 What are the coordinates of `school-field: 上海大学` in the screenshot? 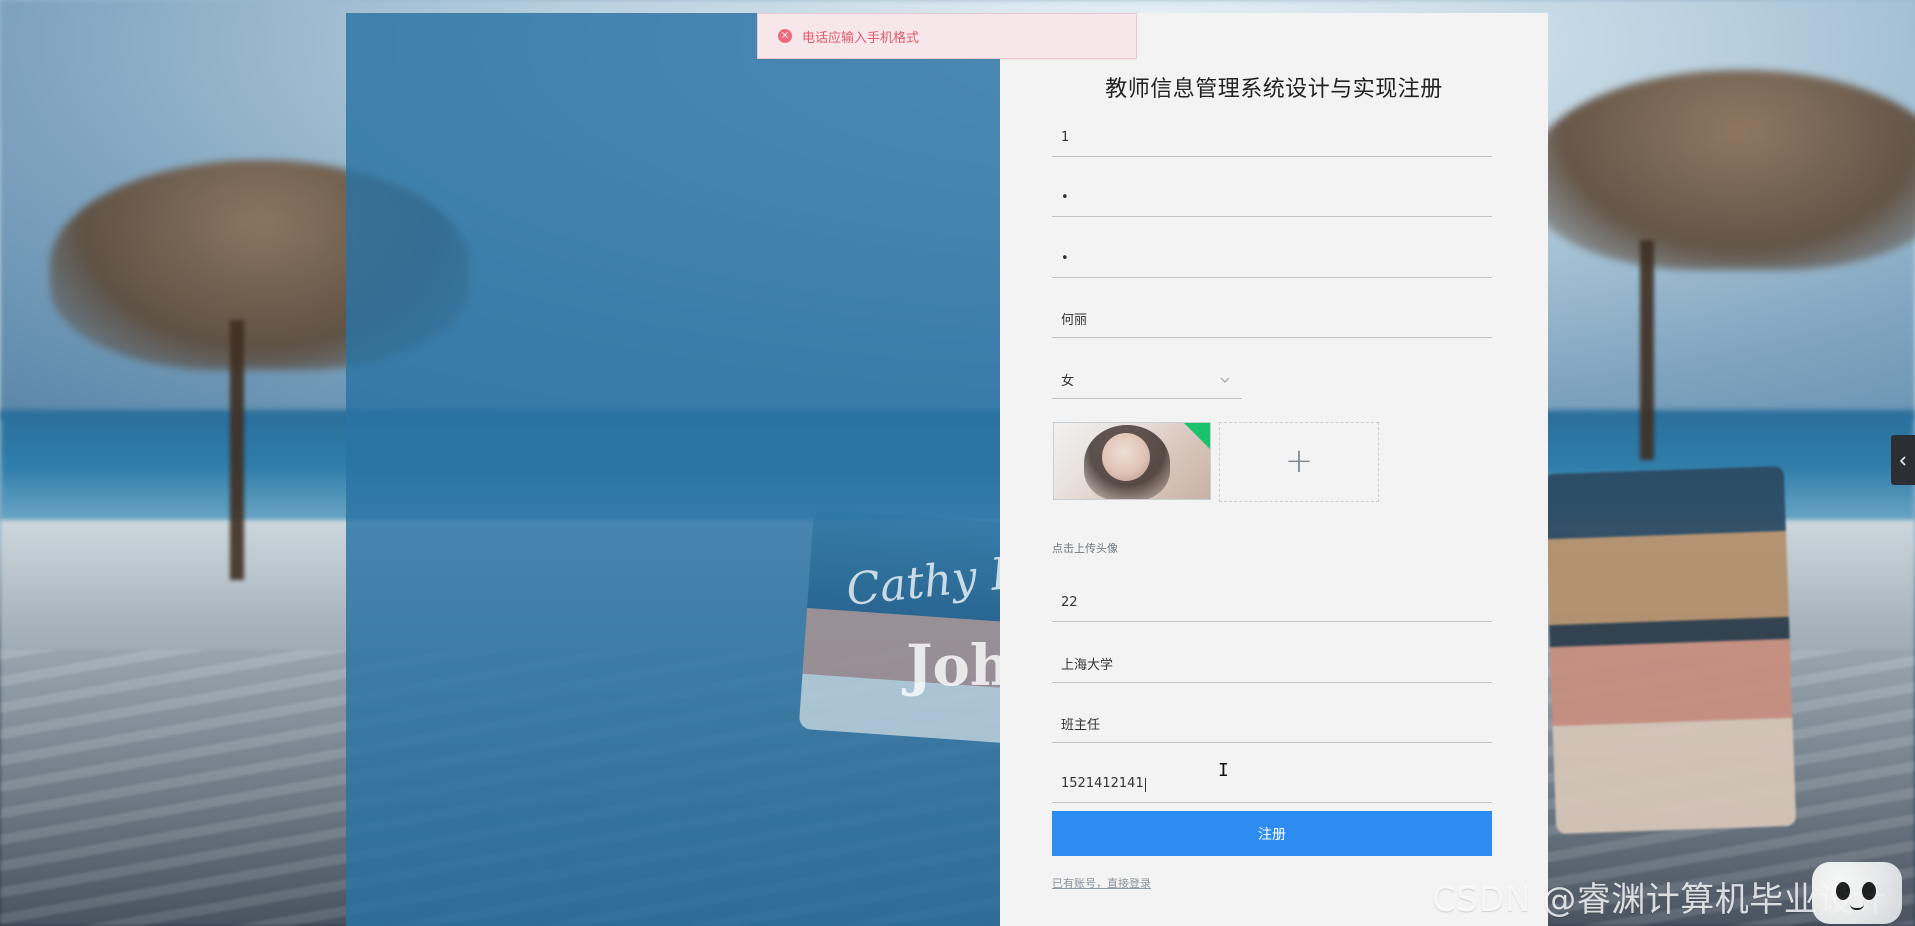 It's located at (1272, 664).